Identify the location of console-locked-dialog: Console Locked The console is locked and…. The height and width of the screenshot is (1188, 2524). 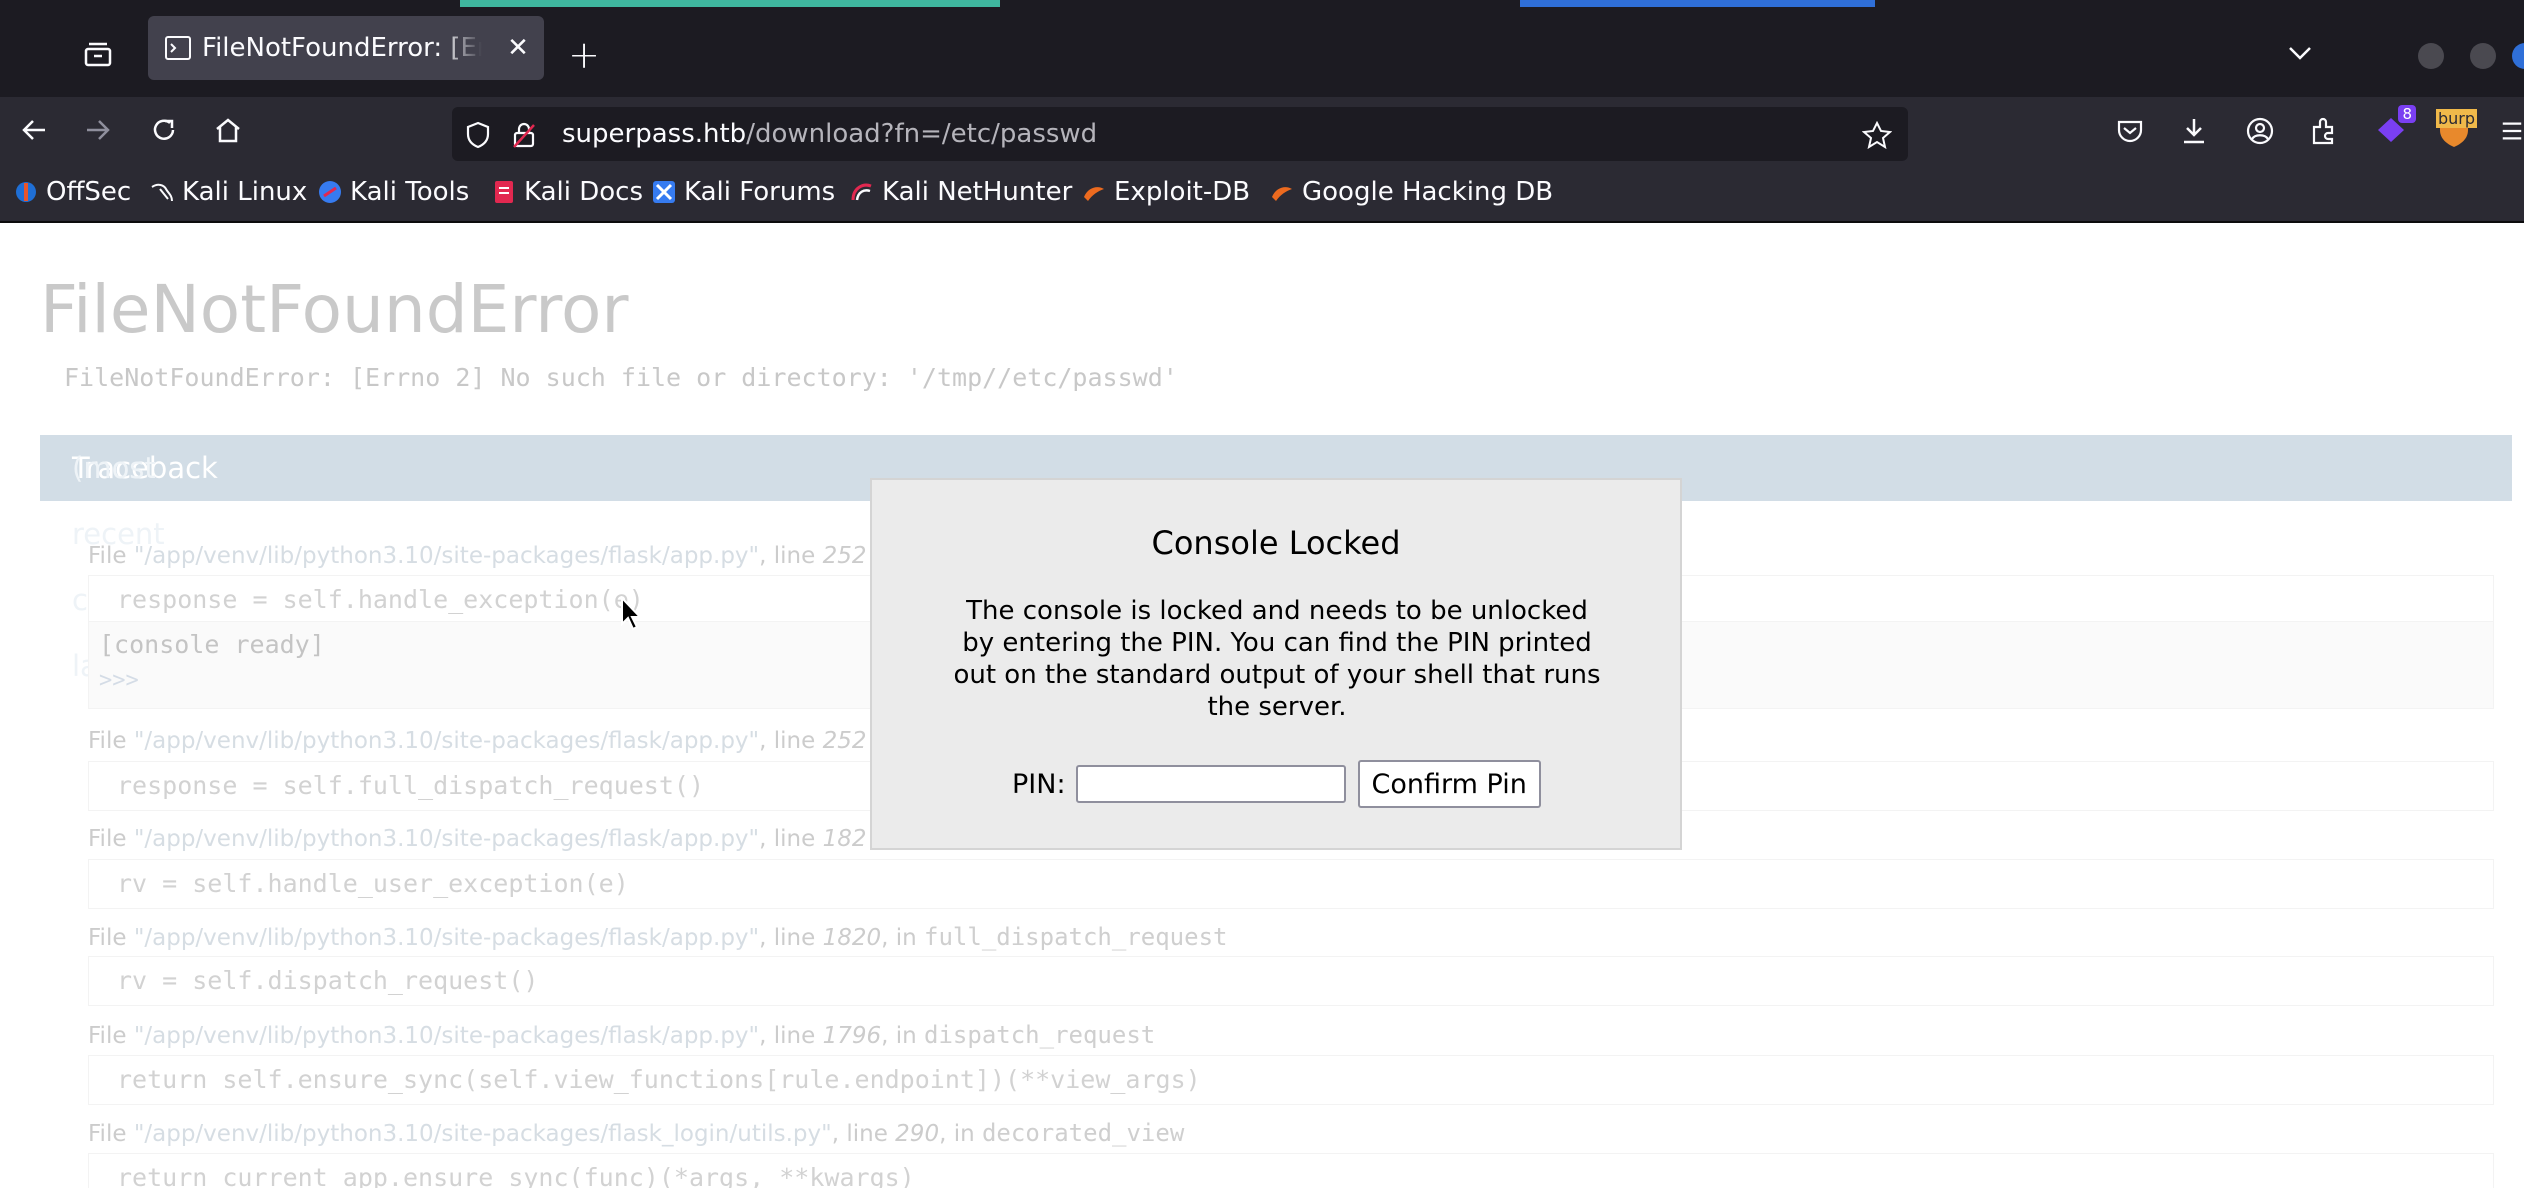
(1276, 664).